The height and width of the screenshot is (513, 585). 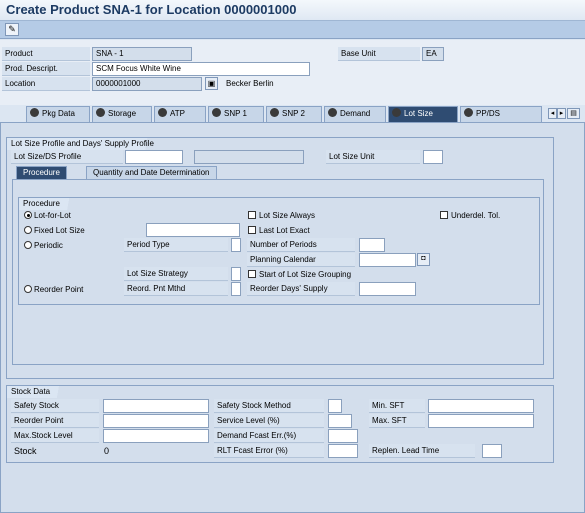 I want to click on periodic-radio: Periodic, so click(x=43, y=245).